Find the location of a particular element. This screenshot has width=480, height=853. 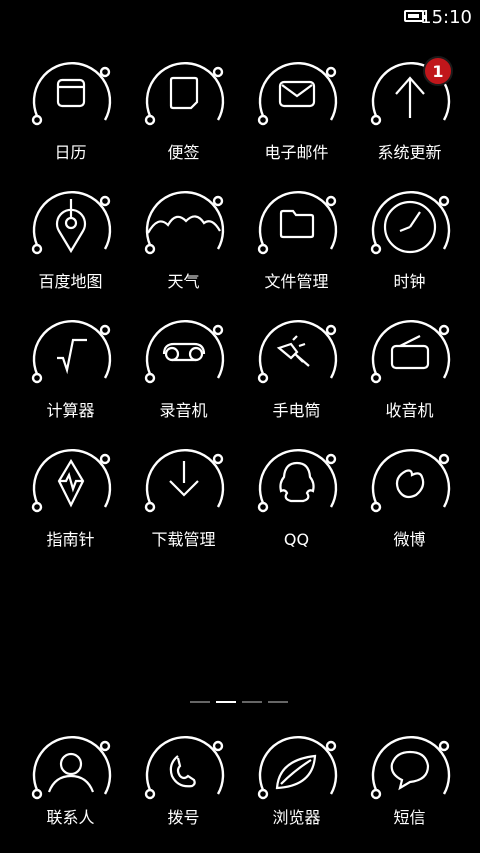

app-weather: 天气 is located at coordinates (183, 249).